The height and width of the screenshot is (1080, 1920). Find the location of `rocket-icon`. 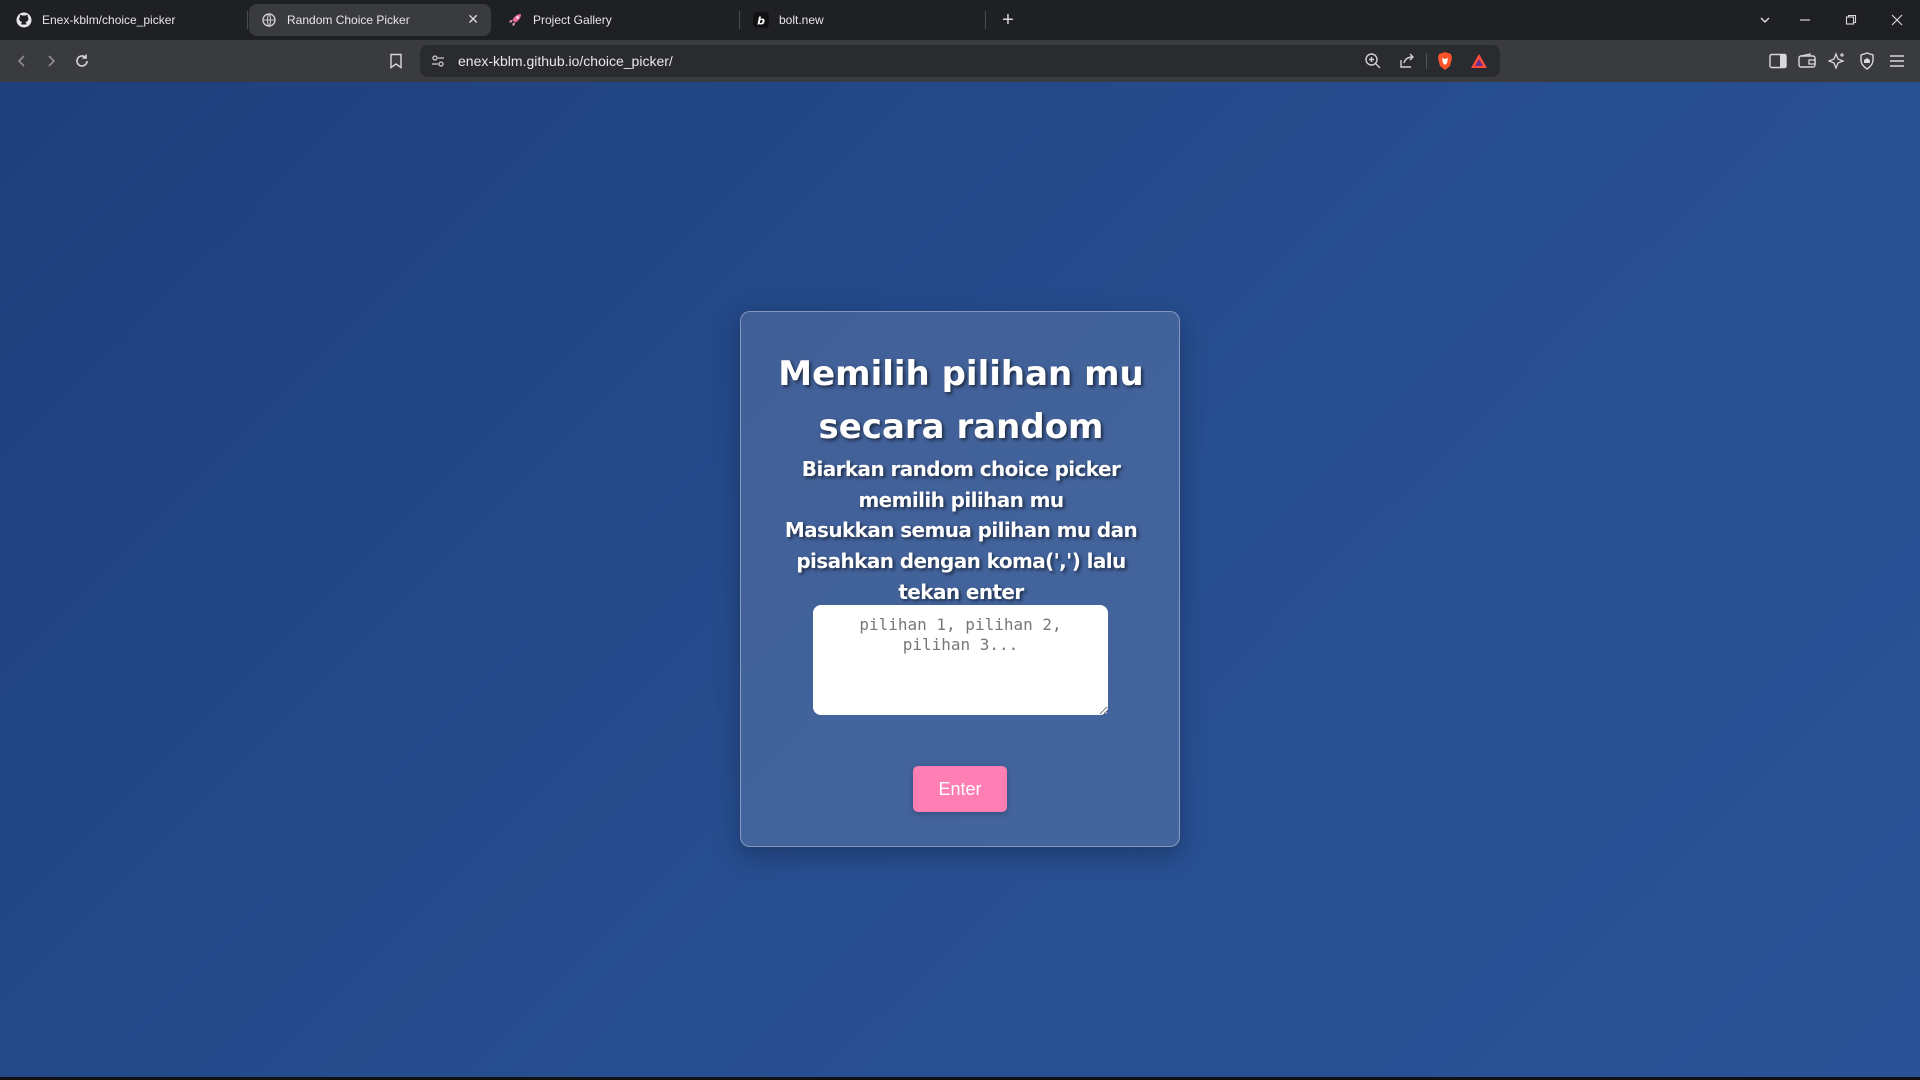

rocket-icon is located at coordinates (515, 20).